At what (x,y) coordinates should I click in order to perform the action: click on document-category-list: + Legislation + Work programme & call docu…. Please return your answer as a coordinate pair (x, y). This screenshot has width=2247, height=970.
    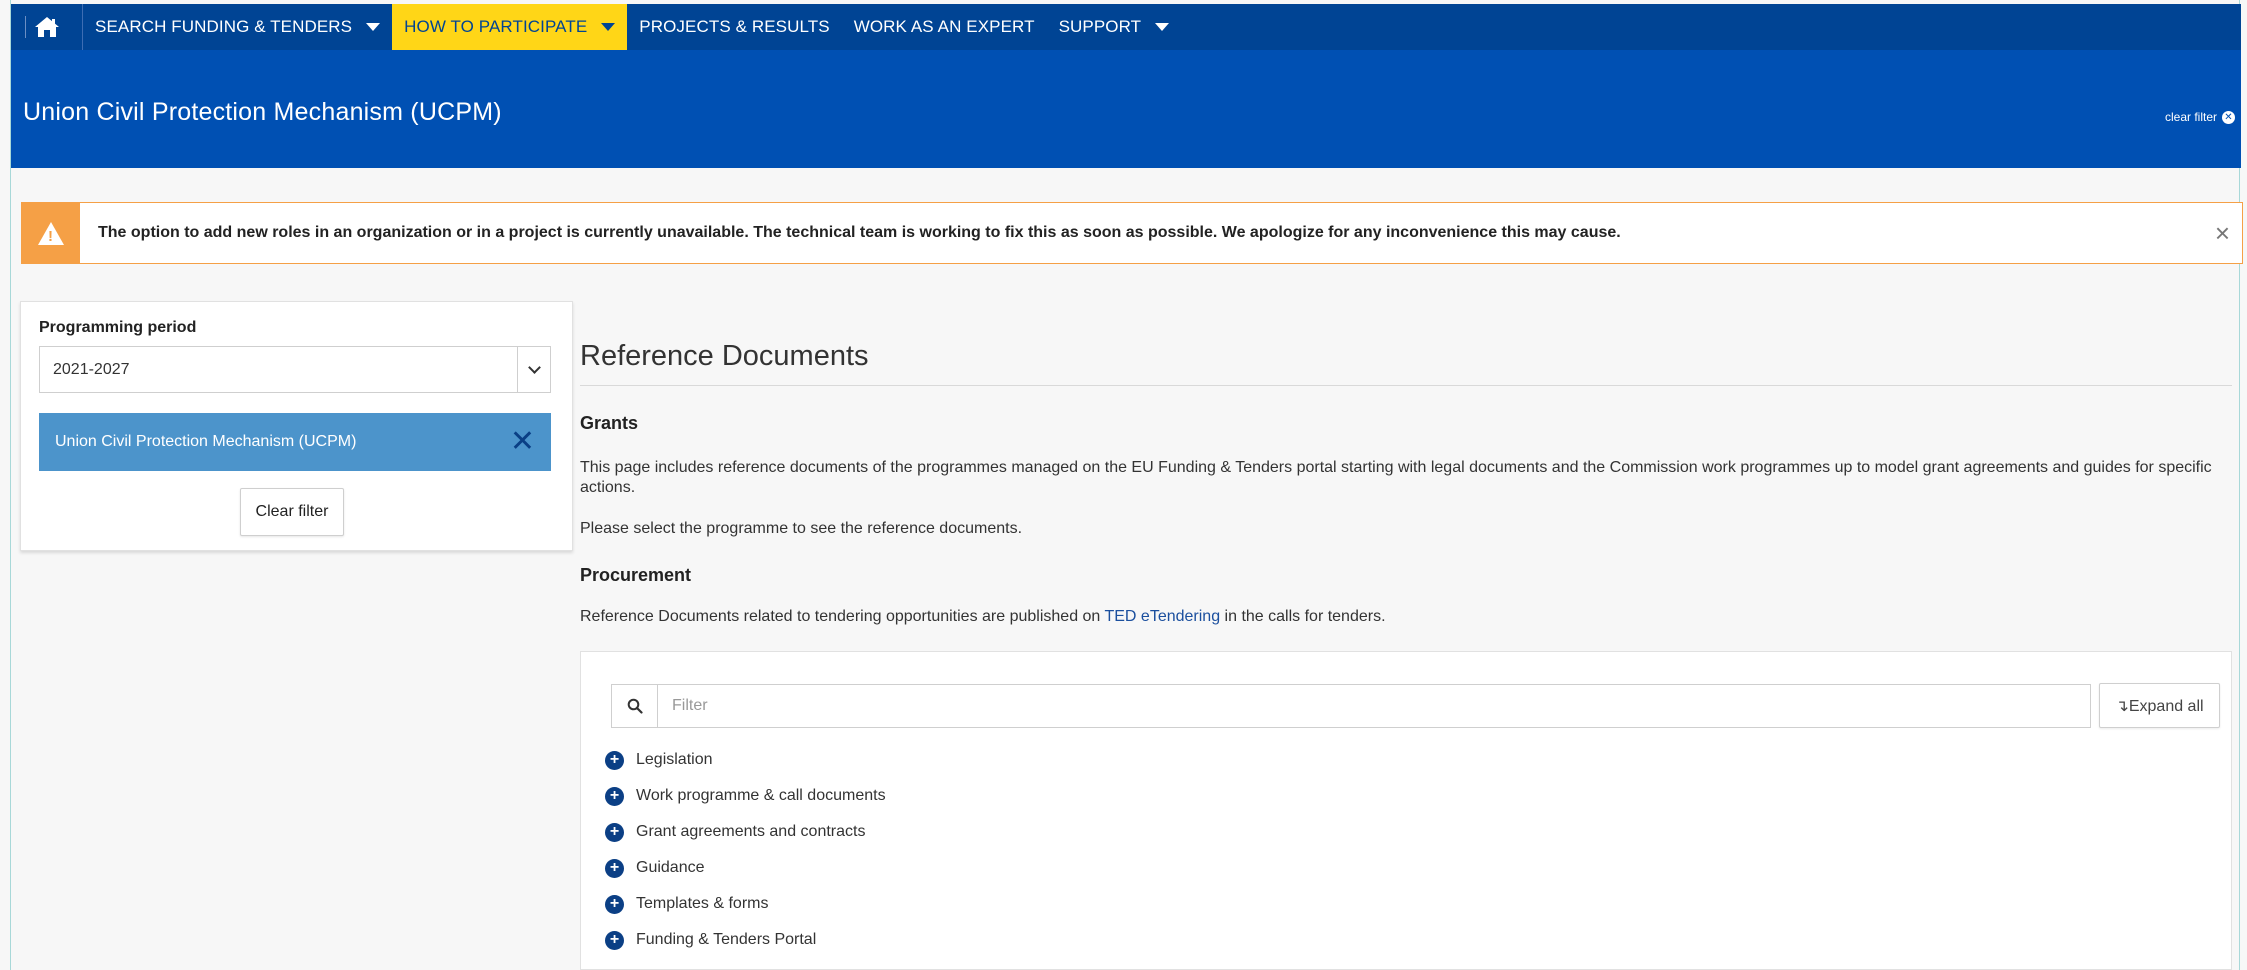
    Looking at the image, I should click on (745, 850).